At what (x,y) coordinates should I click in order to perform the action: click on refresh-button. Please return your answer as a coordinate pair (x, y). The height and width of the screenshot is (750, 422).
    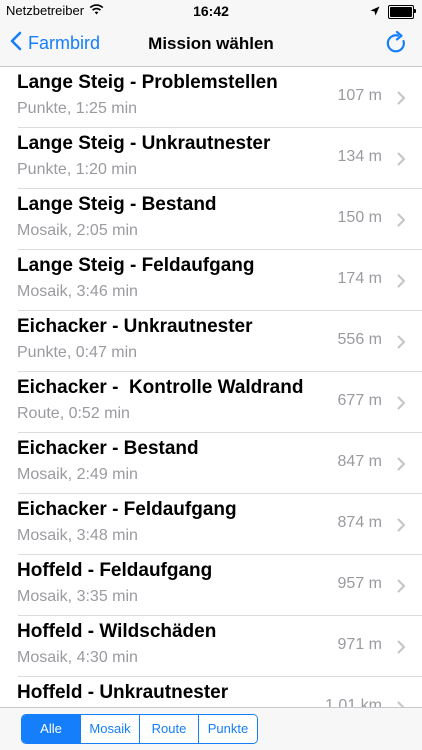
    Looking at the image, I should click on (397, 45).